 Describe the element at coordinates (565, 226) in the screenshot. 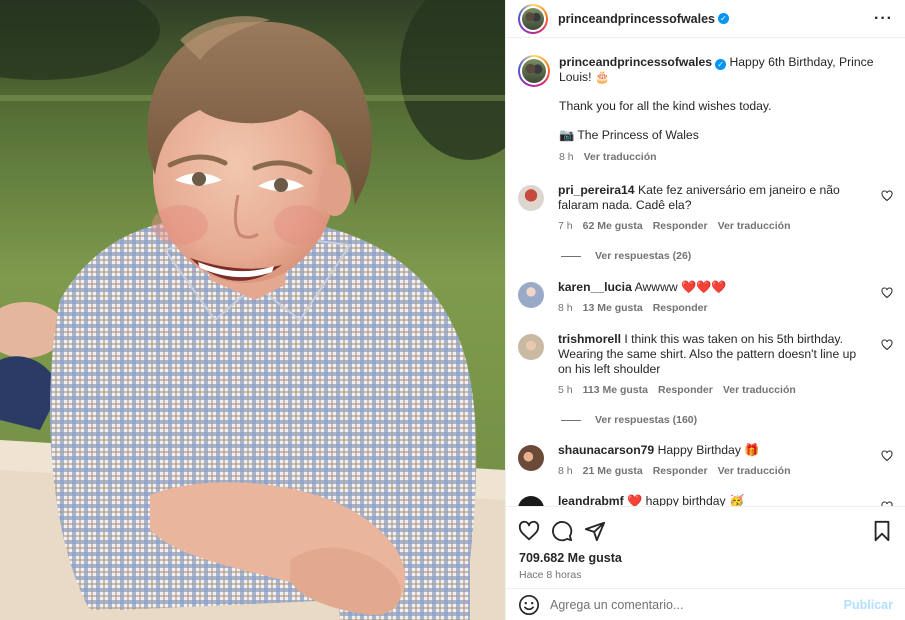

I see `comment-time: 7 h` at that location.